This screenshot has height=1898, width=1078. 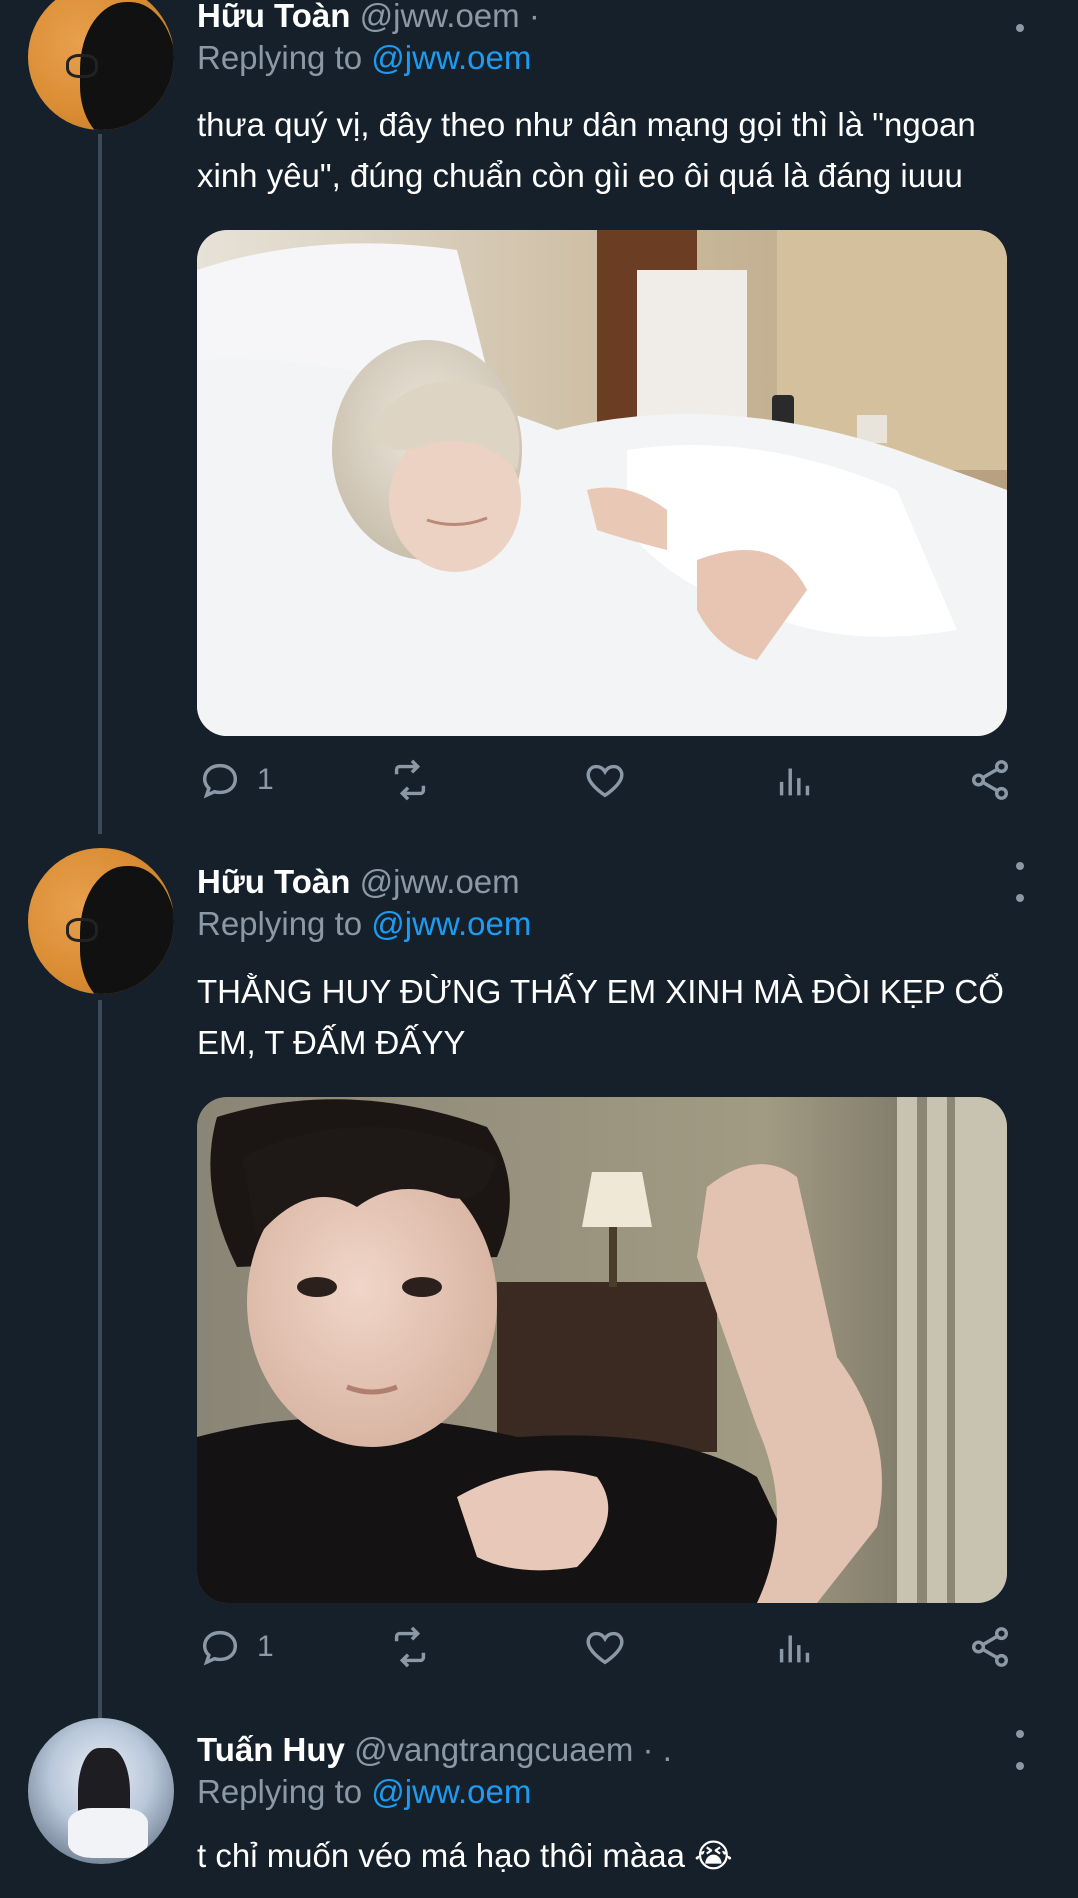 I want to click on author-handle: @jww.oem, so click(x=440, y=881).